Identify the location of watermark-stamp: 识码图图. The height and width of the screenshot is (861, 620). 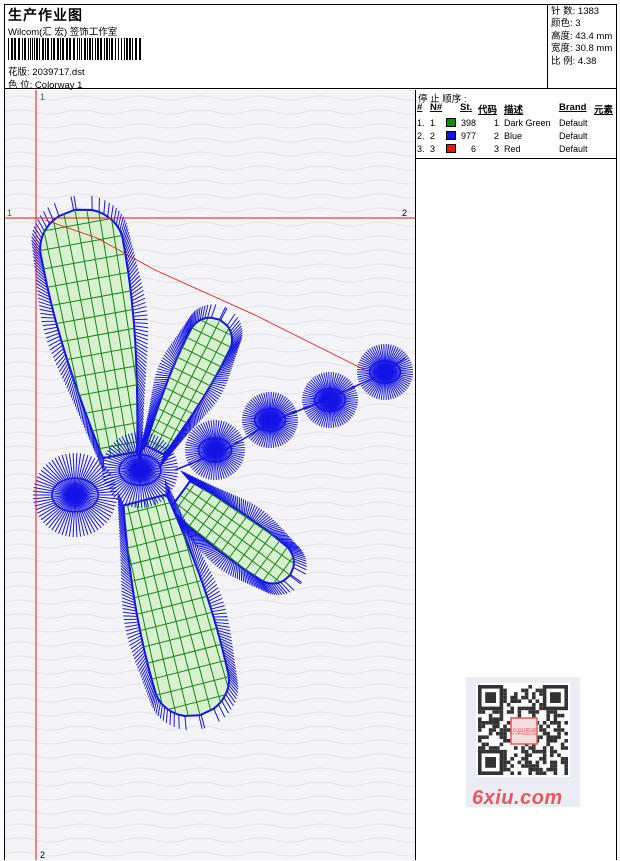
(524, 732).